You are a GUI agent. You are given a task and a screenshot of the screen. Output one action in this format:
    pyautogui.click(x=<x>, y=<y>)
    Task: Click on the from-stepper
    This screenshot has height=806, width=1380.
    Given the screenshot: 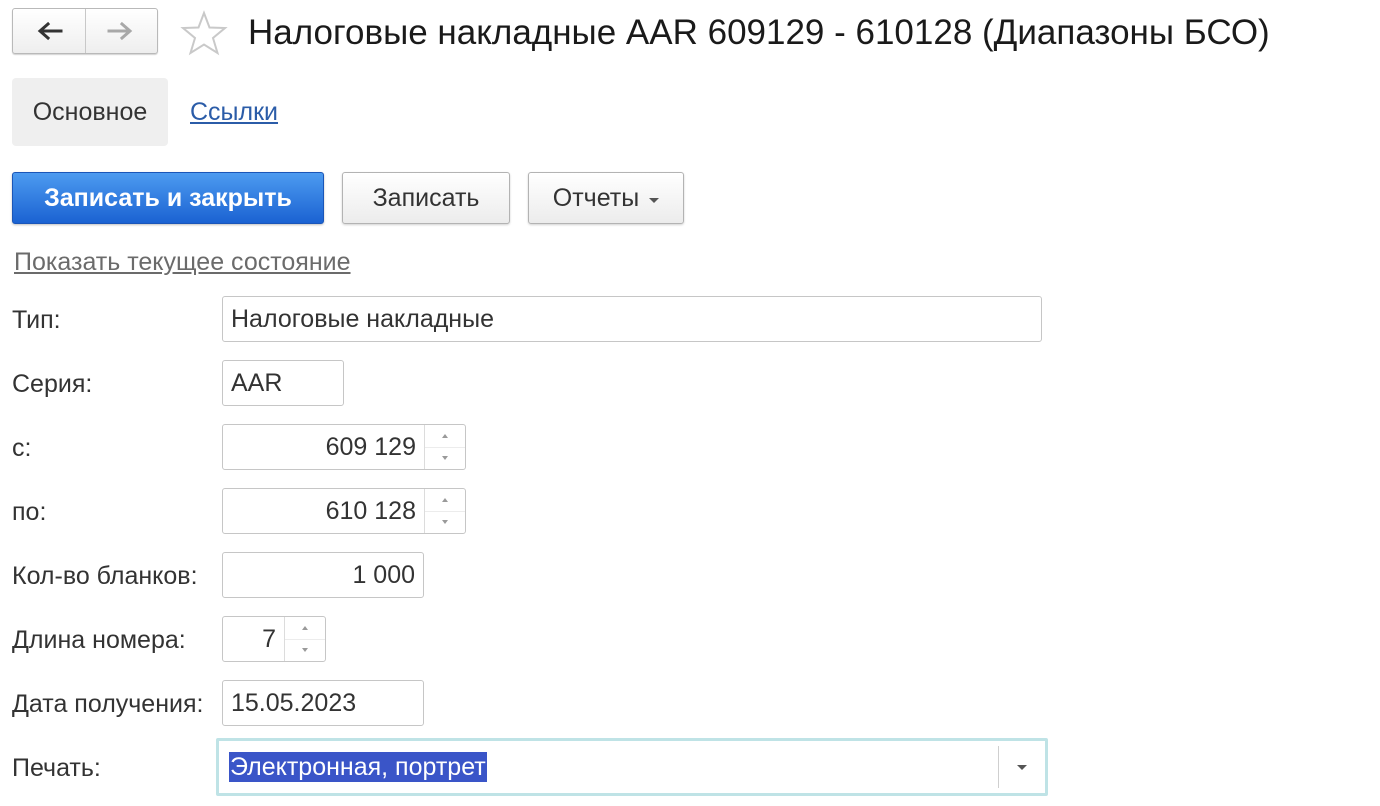 What is the action you would take?
    pyautogui.click(x=444, y=447)
    